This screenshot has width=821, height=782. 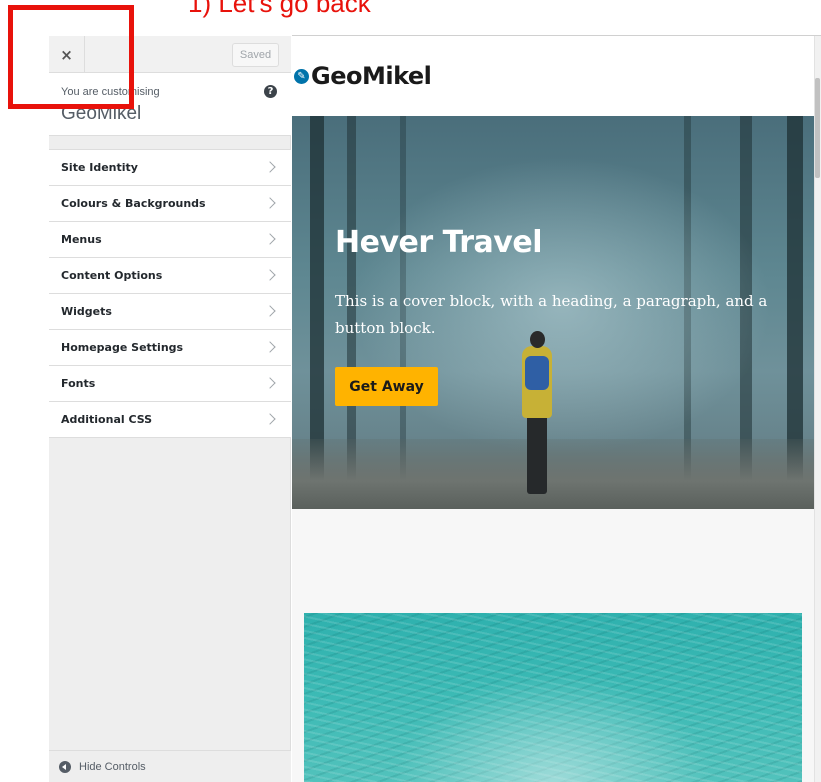 What do you see at coordinates (99, 167) in the screenshot?
I see `section-label: Site Identity` at bounding box center [99, 167].